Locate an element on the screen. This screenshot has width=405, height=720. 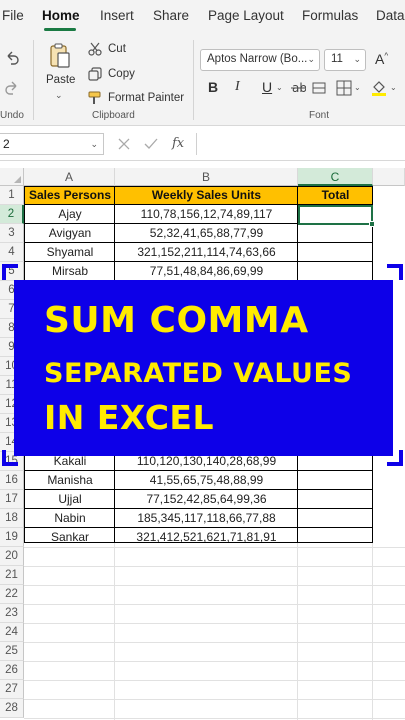
copy-icon is located at coordinates (95, 74).